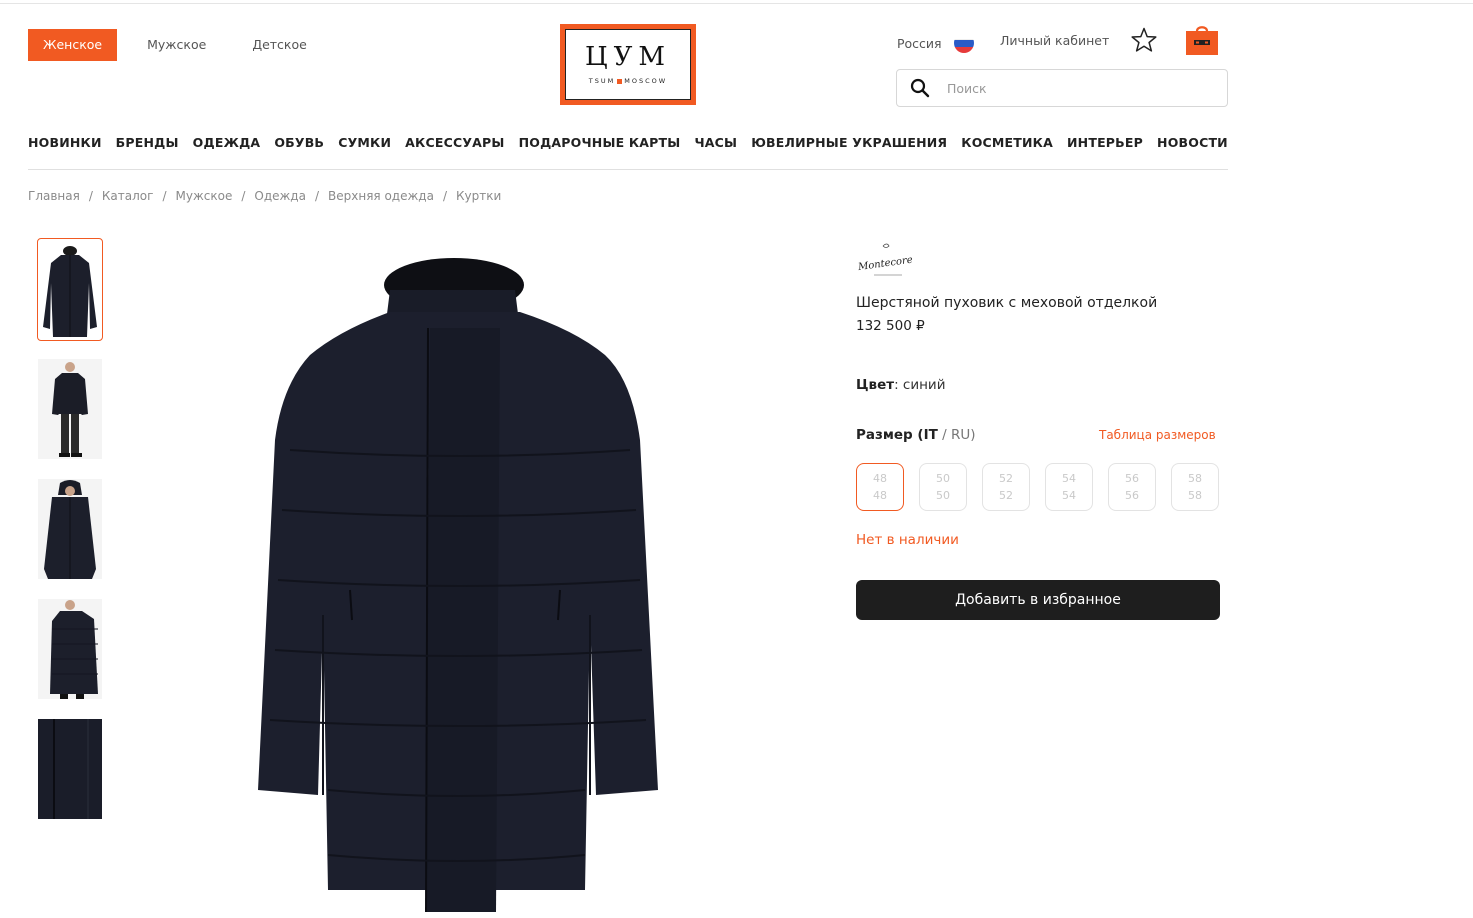 This screenshot has width=1473, height=918. I want to click on size-option-48: 48 48, so click(880, 487).